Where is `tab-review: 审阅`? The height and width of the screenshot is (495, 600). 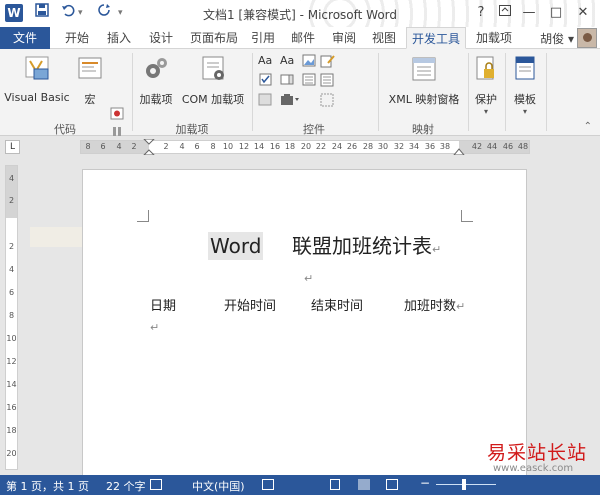
tab-review: 审阅 is located at coordinates (344, 38).